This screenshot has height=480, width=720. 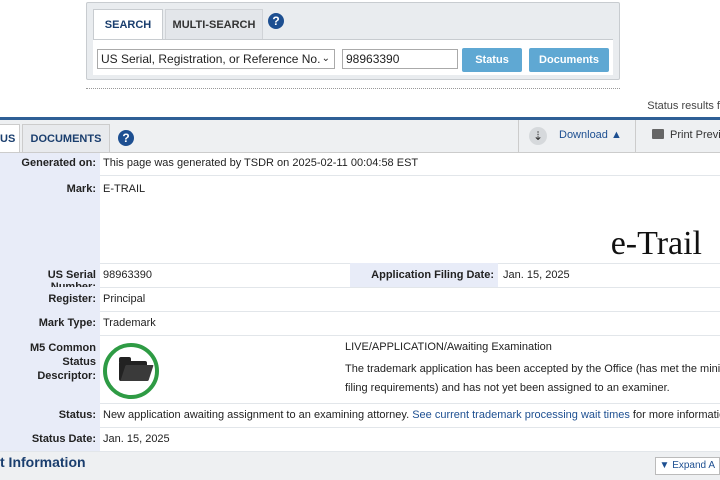 I want to click on value-serial: 98963390, so click(x=127, y=275).